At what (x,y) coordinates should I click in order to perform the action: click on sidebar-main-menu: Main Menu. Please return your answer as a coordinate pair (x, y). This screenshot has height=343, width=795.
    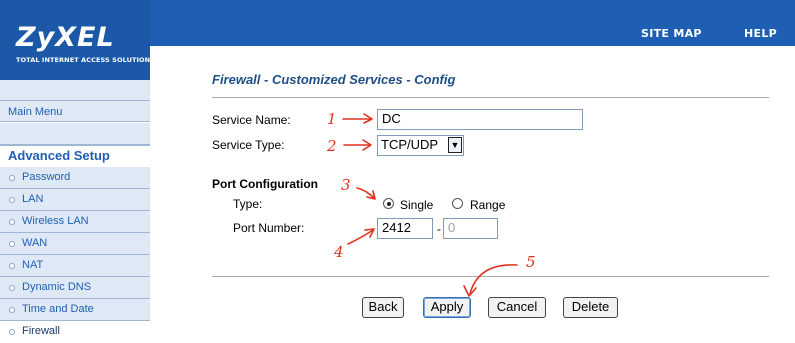
    Looking at the image, I should click on (75, 111).